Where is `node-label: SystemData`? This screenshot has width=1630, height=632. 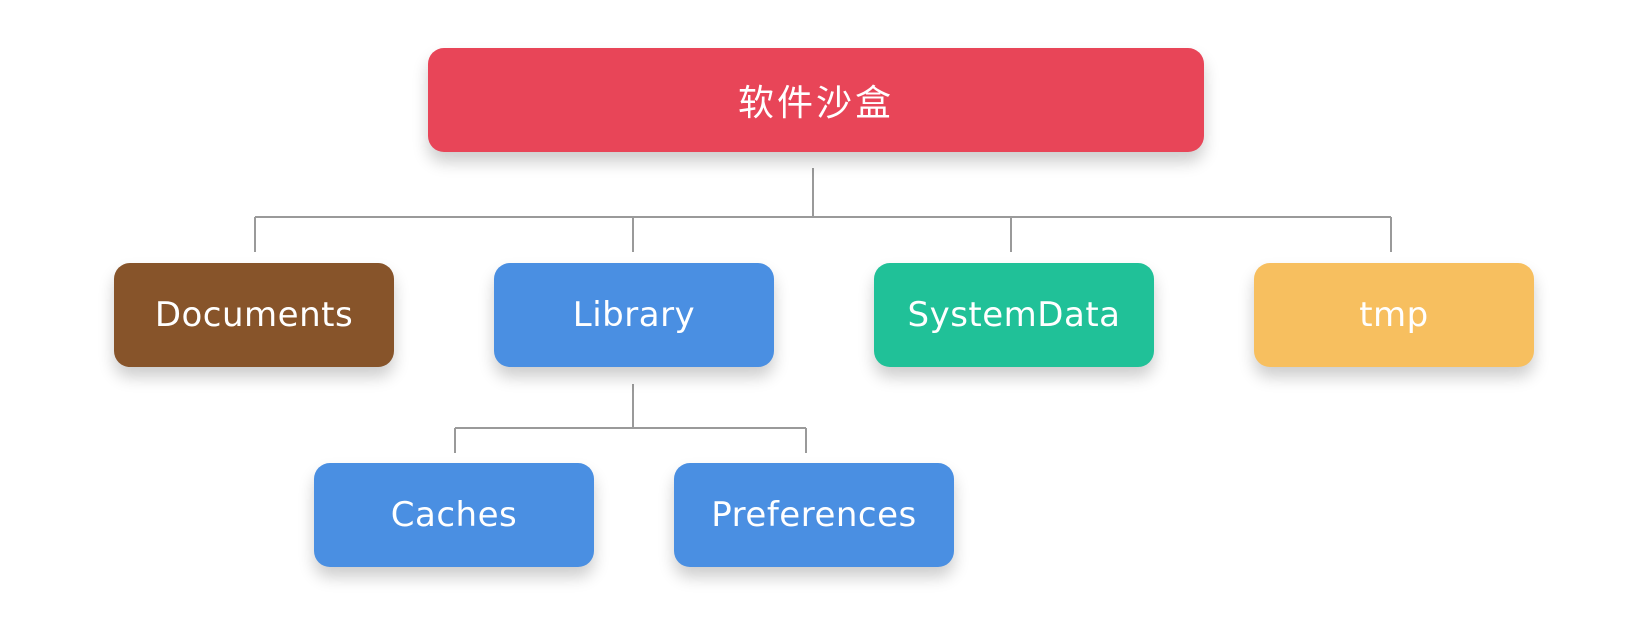 node-label: SystemData is located at coordinates (1014, 315).